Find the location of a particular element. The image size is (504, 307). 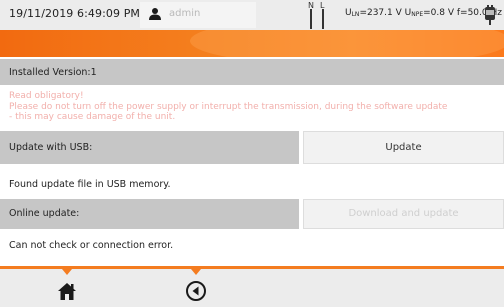

installed-version-label: Installed Version:1 is located at coordinates (53, 72).